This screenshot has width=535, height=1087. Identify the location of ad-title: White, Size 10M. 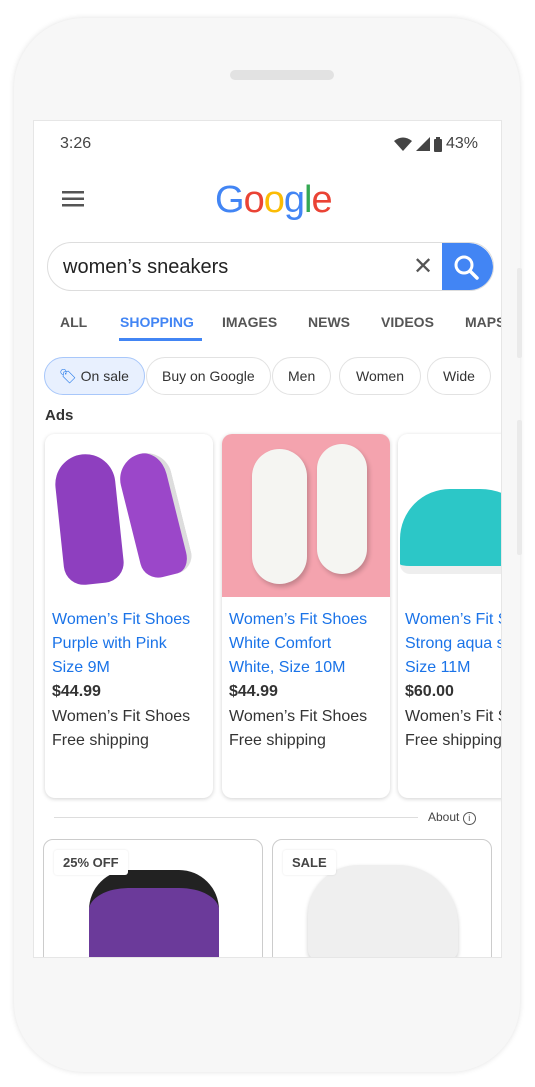
(287, 668).